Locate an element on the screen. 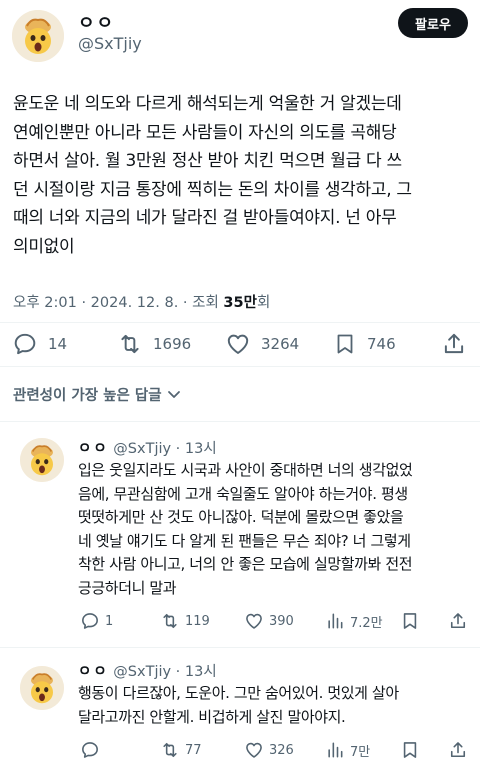 The image size is (480, 774). like-count: 390 is located at coordinates (281, 621).